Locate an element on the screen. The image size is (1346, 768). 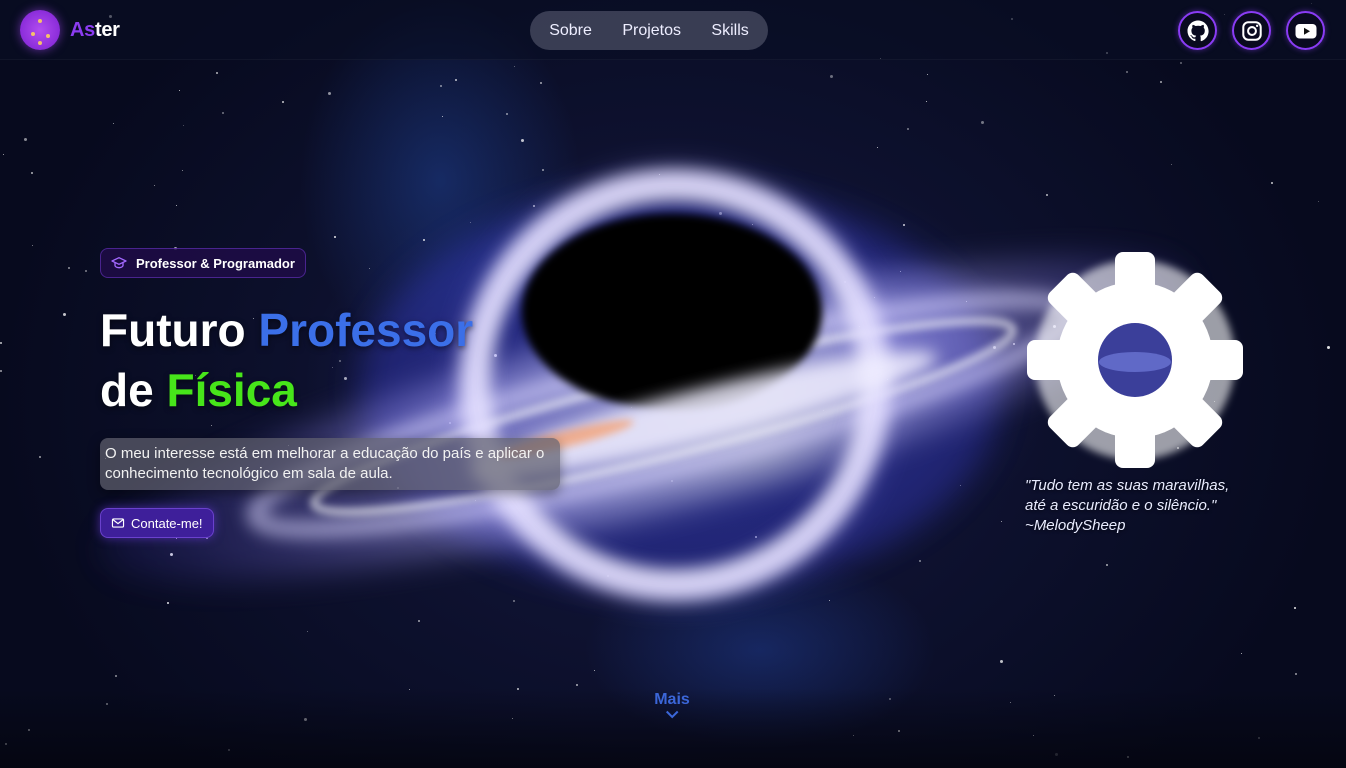
brand-name-part2: ter is located at coordinates (107, 29).